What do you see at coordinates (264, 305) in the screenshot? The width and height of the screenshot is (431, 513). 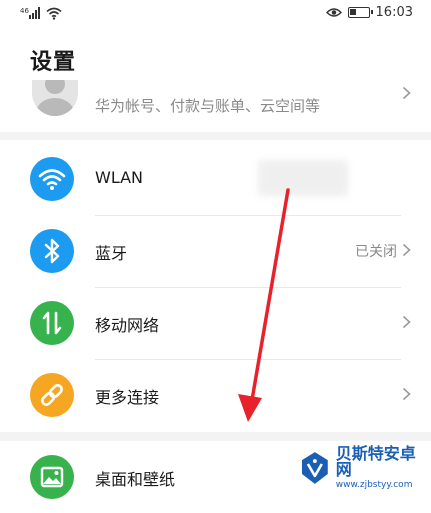 I see `annotation-arrow-icon` at bounding box center [264, 305].